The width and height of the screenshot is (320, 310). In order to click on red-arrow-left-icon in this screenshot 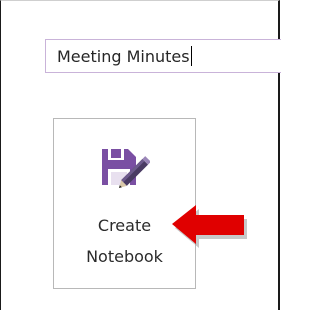, I will do `click(209, 226)`.